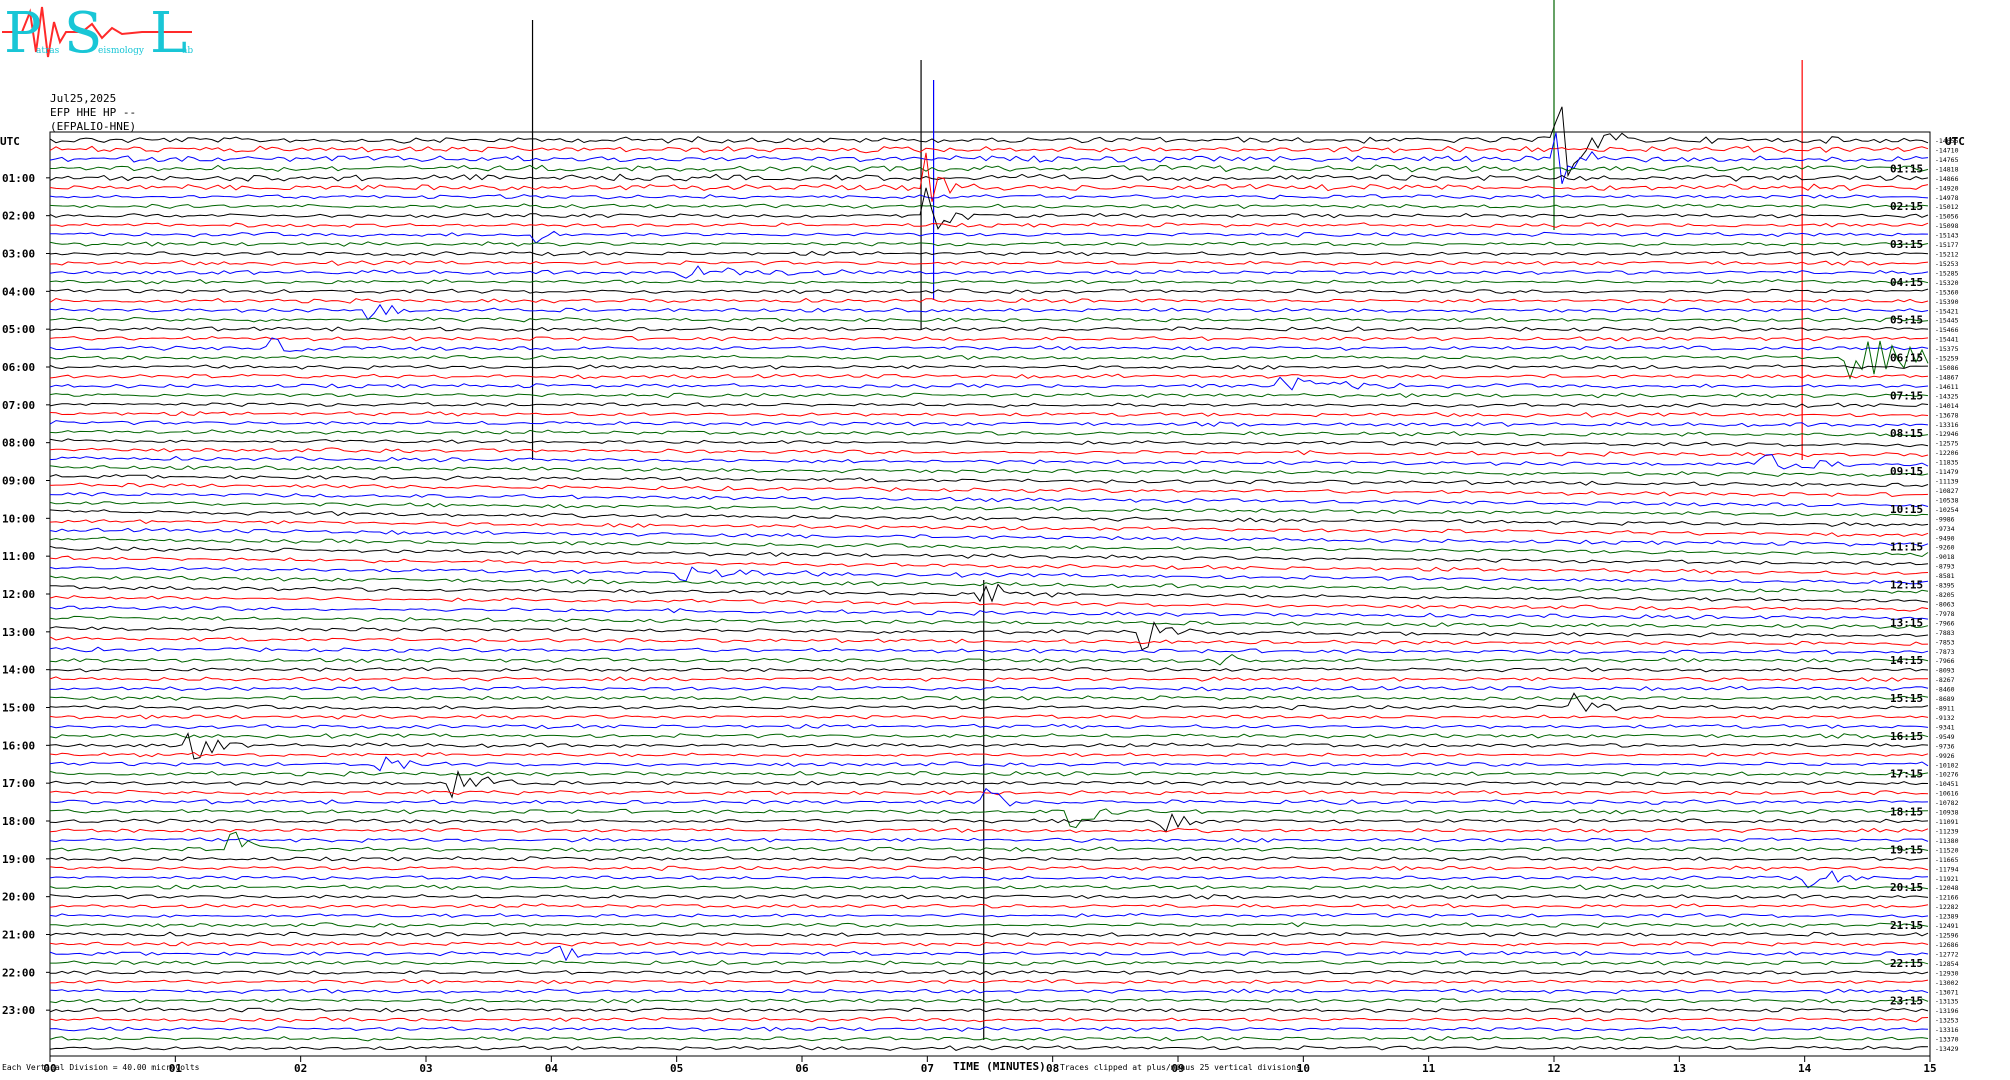 The width and height of the screenshot is (2010, 1080). I want to click on trace-offset-label-54: -7873, so click(1945, 652).